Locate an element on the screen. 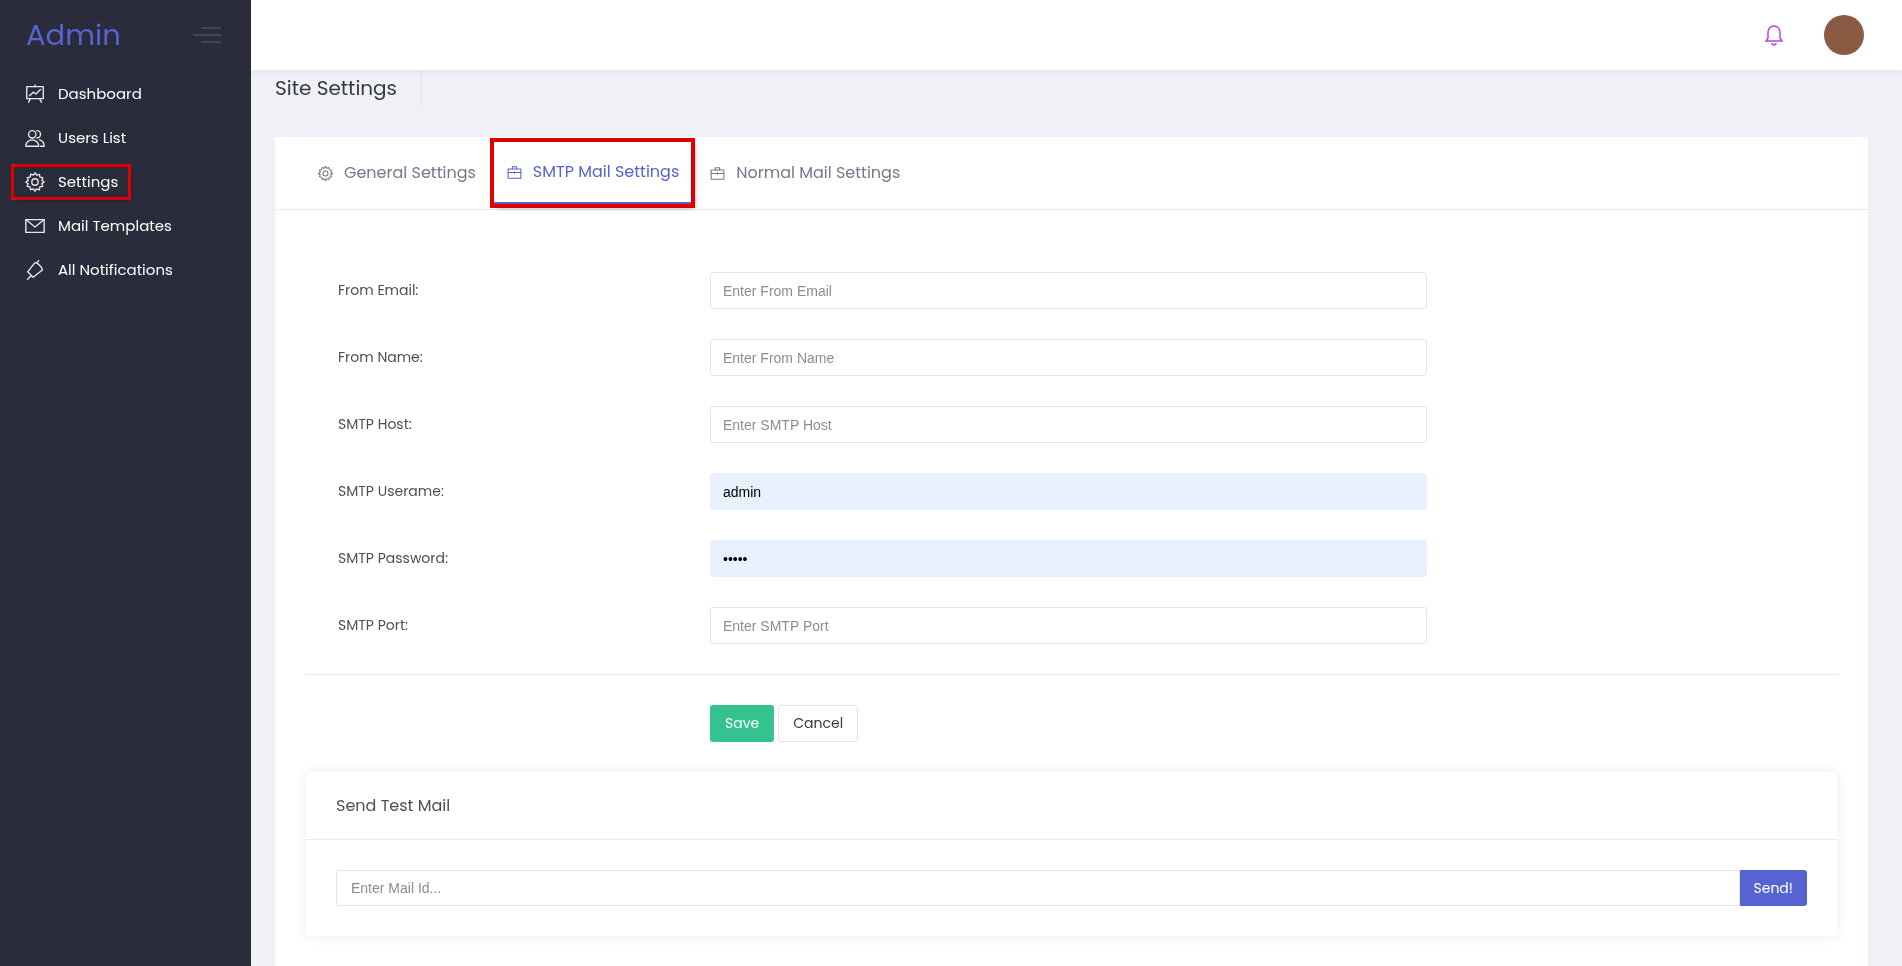  cancel-button: Cancel is located at coordinates (818, 723).